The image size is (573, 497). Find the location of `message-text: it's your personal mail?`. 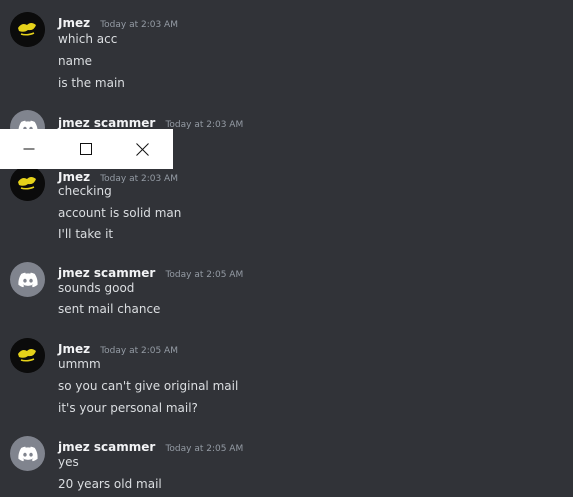

message-text: it's your personal mail? is located at coordinates (128, 408).